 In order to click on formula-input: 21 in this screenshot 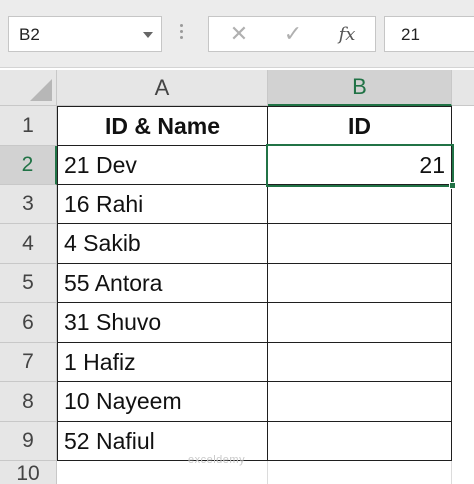, I will do `click(429, 34)`.